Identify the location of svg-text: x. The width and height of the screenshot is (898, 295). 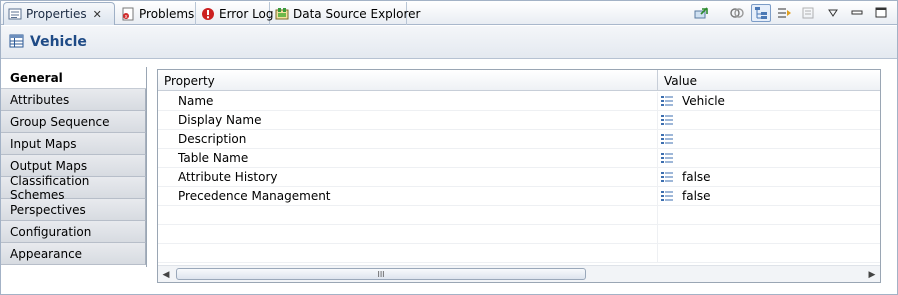
(126, 17).